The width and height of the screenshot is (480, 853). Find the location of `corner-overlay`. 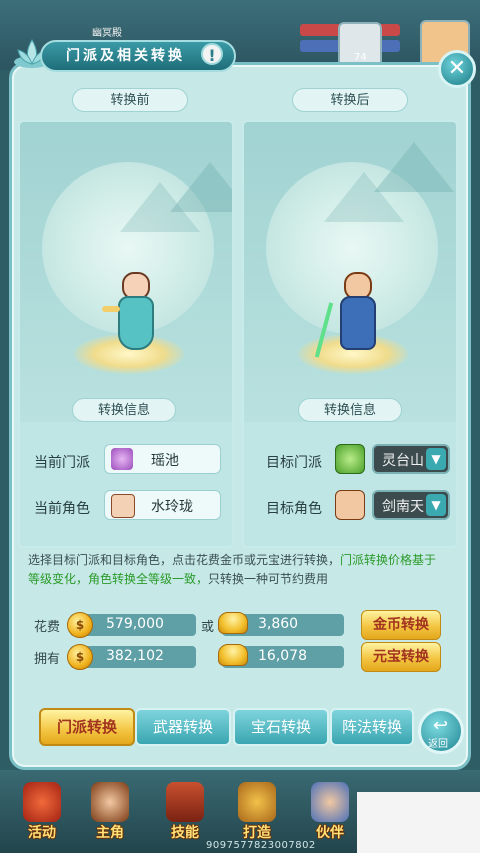

corner-overlay is located at coordinates (418, 822).